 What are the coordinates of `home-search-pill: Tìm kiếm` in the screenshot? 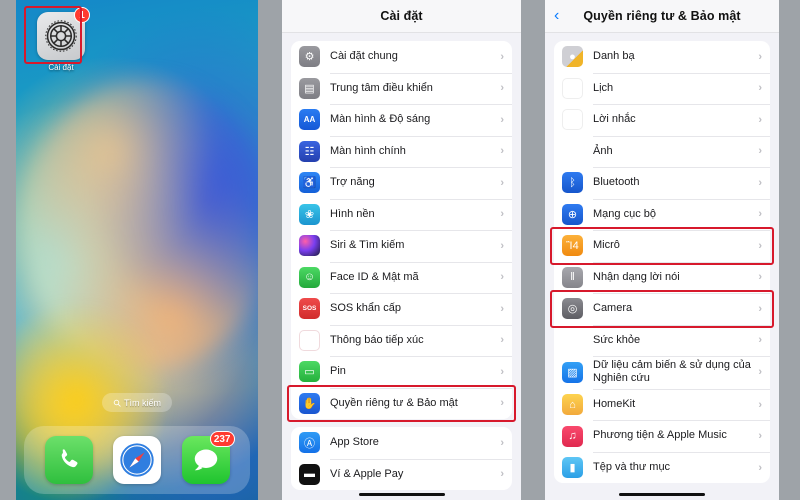 It's located at (137, 402).